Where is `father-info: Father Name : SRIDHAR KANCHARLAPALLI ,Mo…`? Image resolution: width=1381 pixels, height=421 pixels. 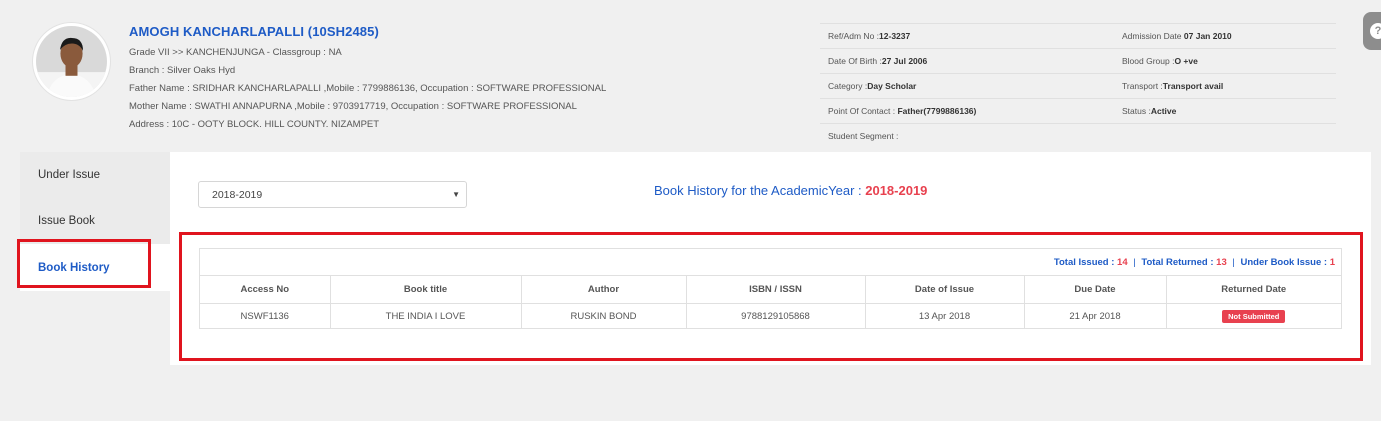
father-info: Father Name : SRIDHAR KANCHARLAPALLI ,Mo… is located at coordinates (368, 88).